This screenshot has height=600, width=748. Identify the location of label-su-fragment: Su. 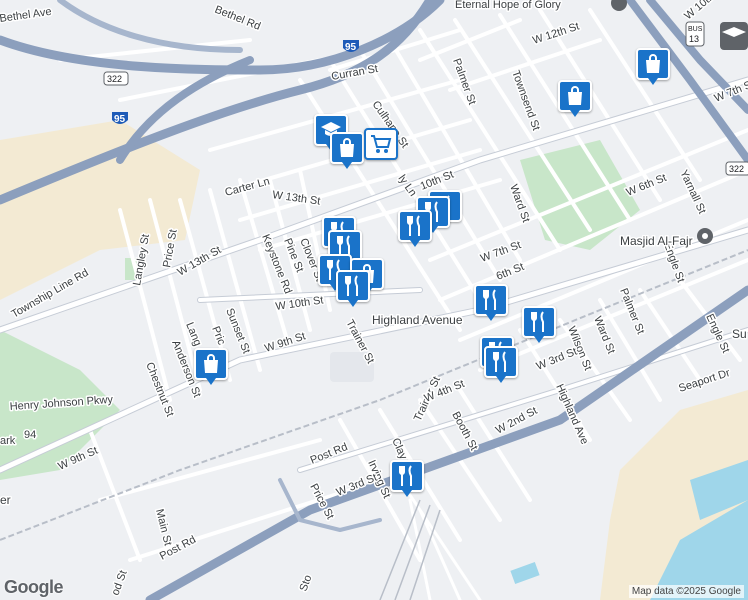
(739, 334).